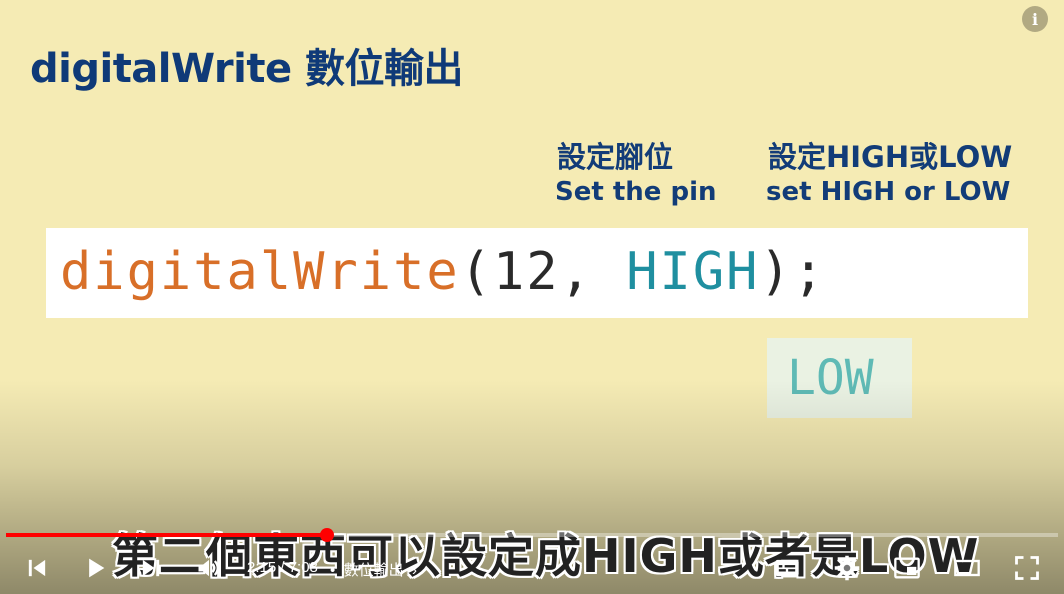 The image size is (1064, 594). Describe the element at coordinates (151, 568) in the screenshot. I see `next-icon` at that location.